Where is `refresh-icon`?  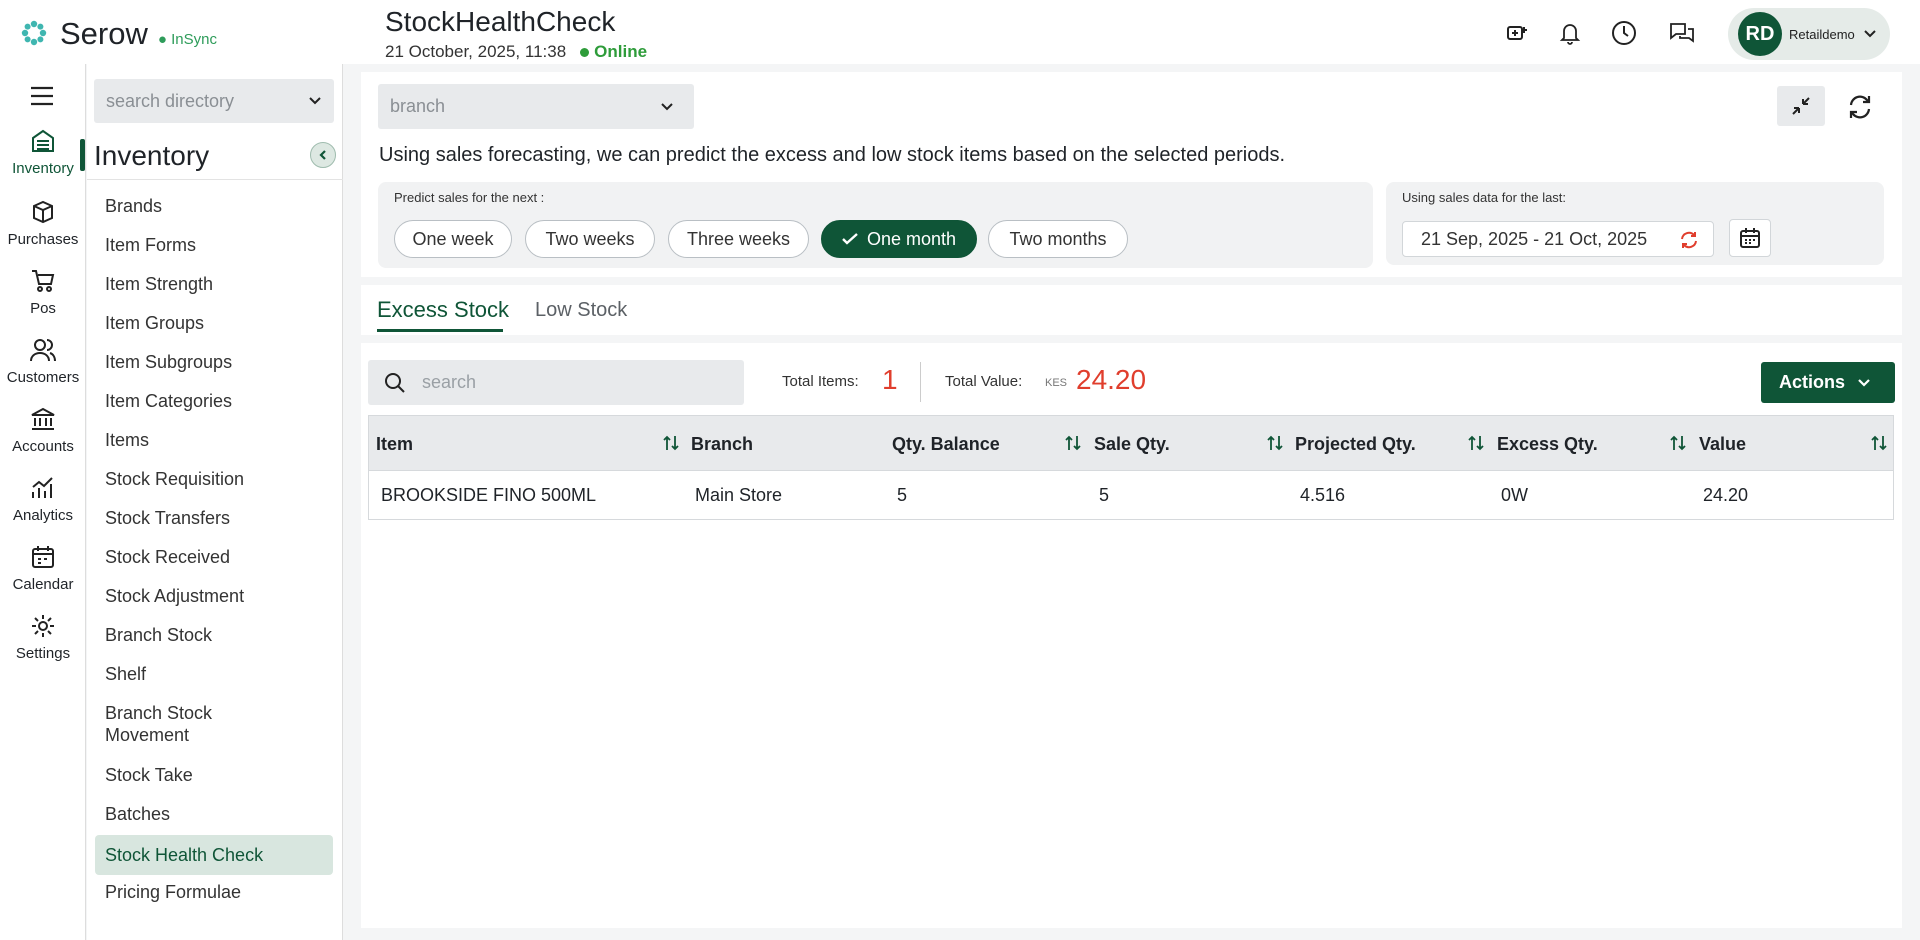
refresh-icon is located at coordinates (1860, 107).